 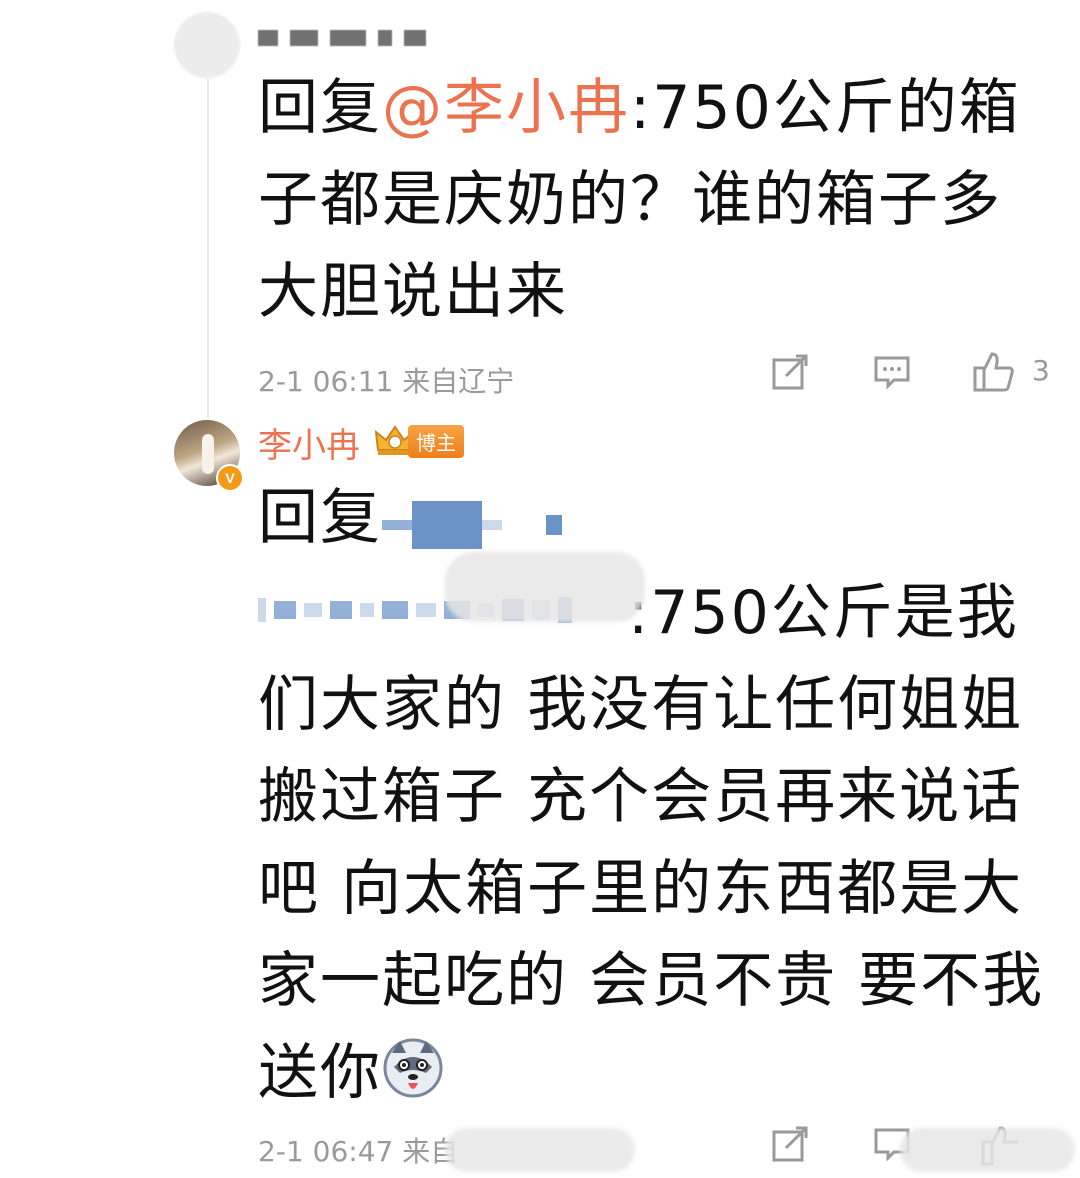 I want to click on host-badge: 博主, so click(x=419, y=441).